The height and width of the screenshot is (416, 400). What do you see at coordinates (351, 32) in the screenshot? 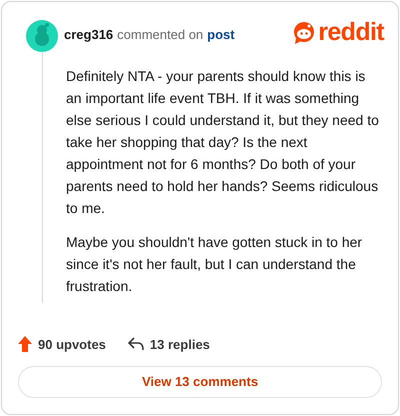
I see `brand-name: reddit` at bounding box center [351, 32].